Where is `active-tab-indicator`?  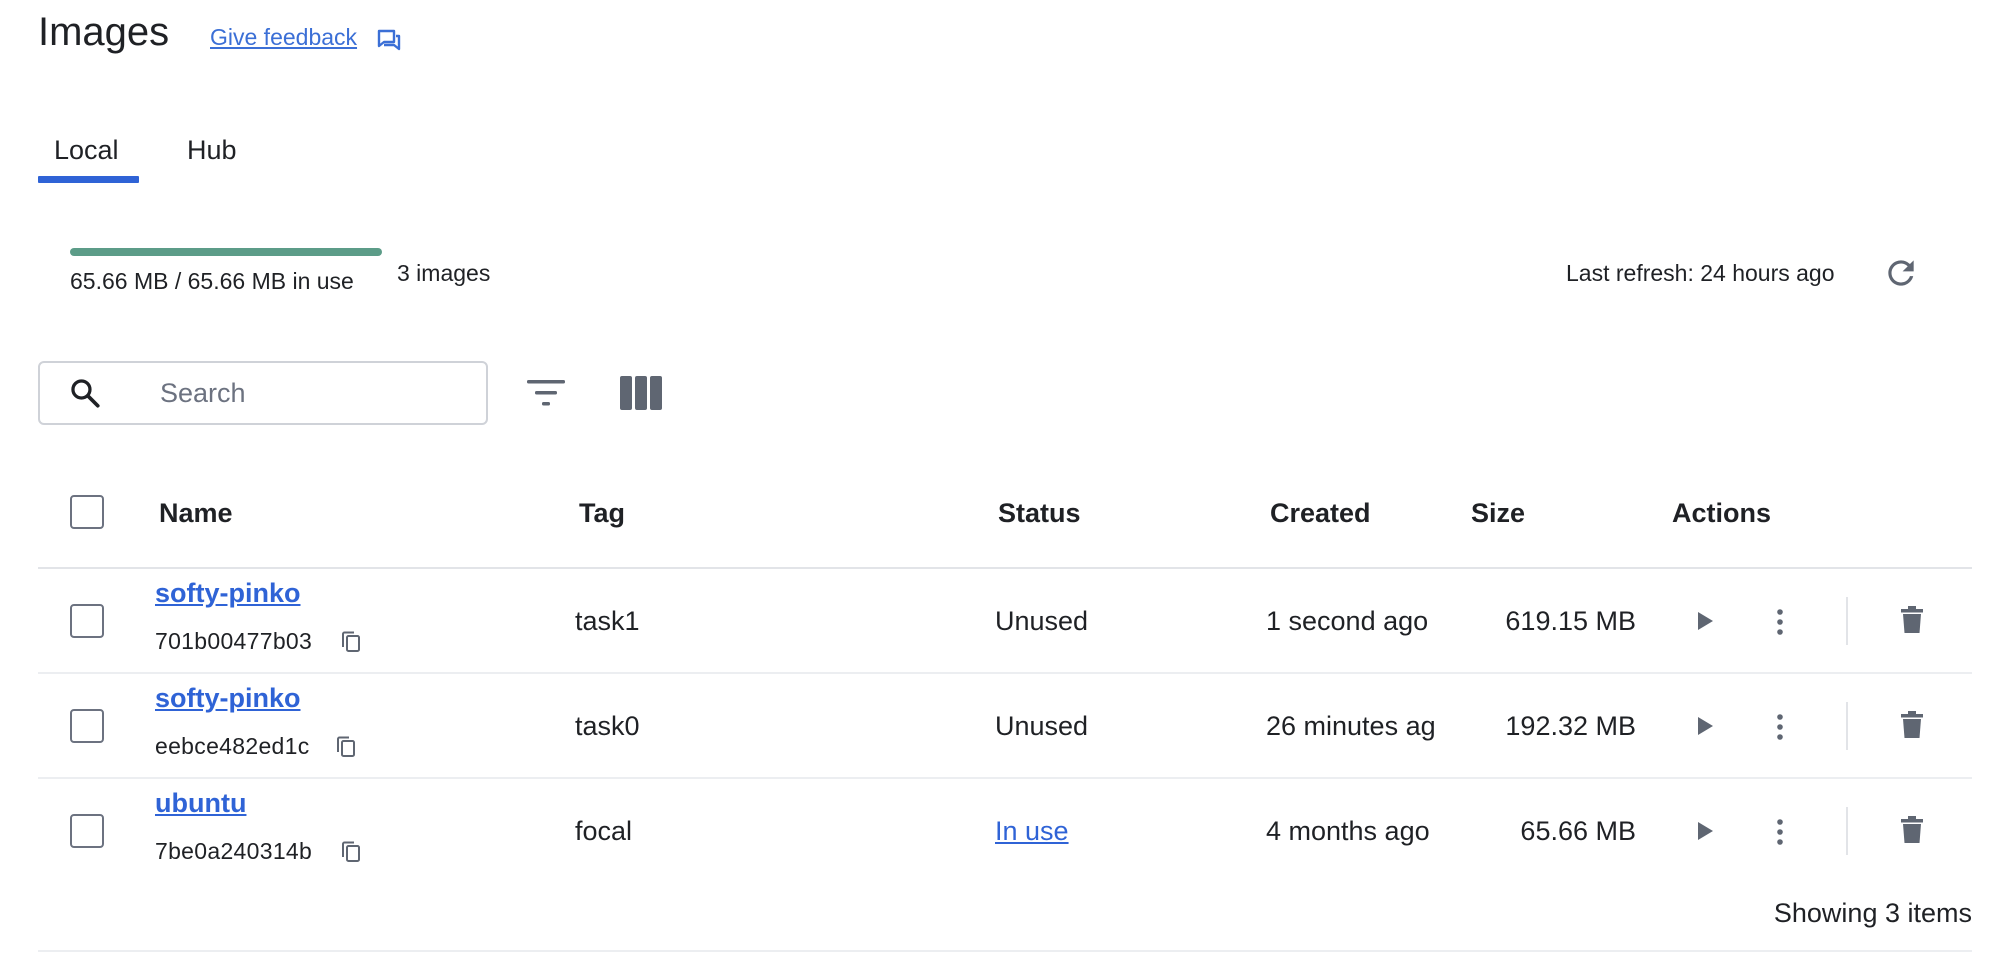
active-tab-indicator is located at coordinates (88, 179).